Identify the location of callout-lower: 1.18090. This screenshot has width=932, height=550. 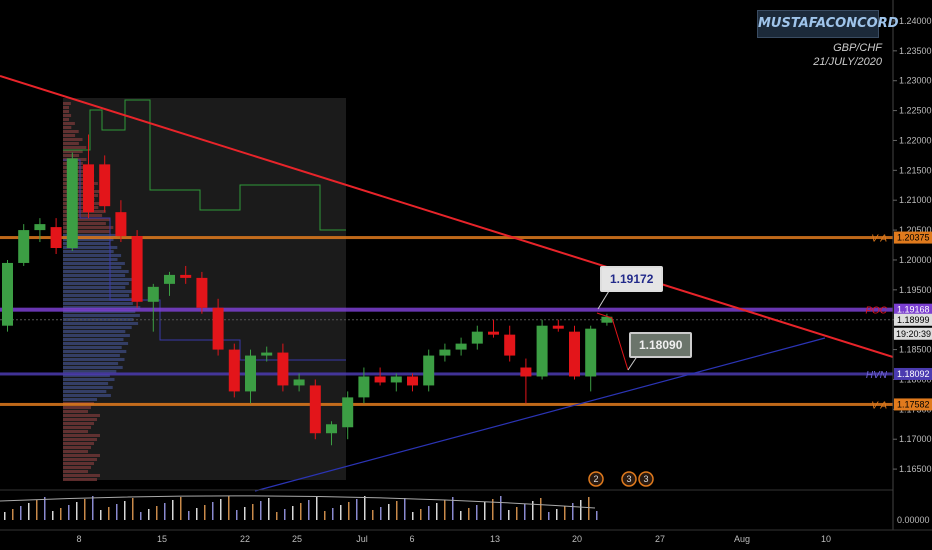
(661, 345).